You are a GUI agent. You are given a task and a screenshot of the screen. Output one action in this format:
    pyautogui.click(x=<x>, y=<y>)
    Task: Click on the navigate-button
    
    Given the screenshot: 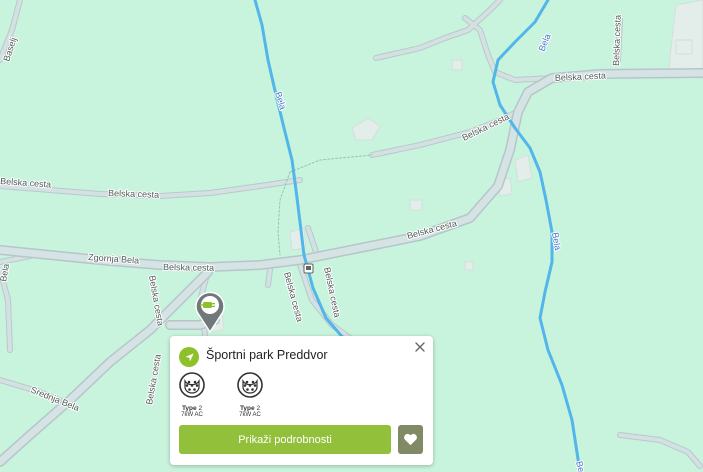 What is the action you would take?
    pyautogui.click(x=189, y=357)
    